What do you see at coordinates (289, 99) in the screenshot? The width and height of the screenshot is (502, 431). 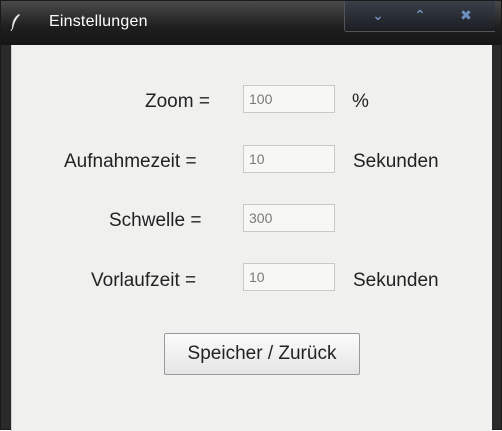 I see `zoom-input: 100` at bounding box center [289, 99].